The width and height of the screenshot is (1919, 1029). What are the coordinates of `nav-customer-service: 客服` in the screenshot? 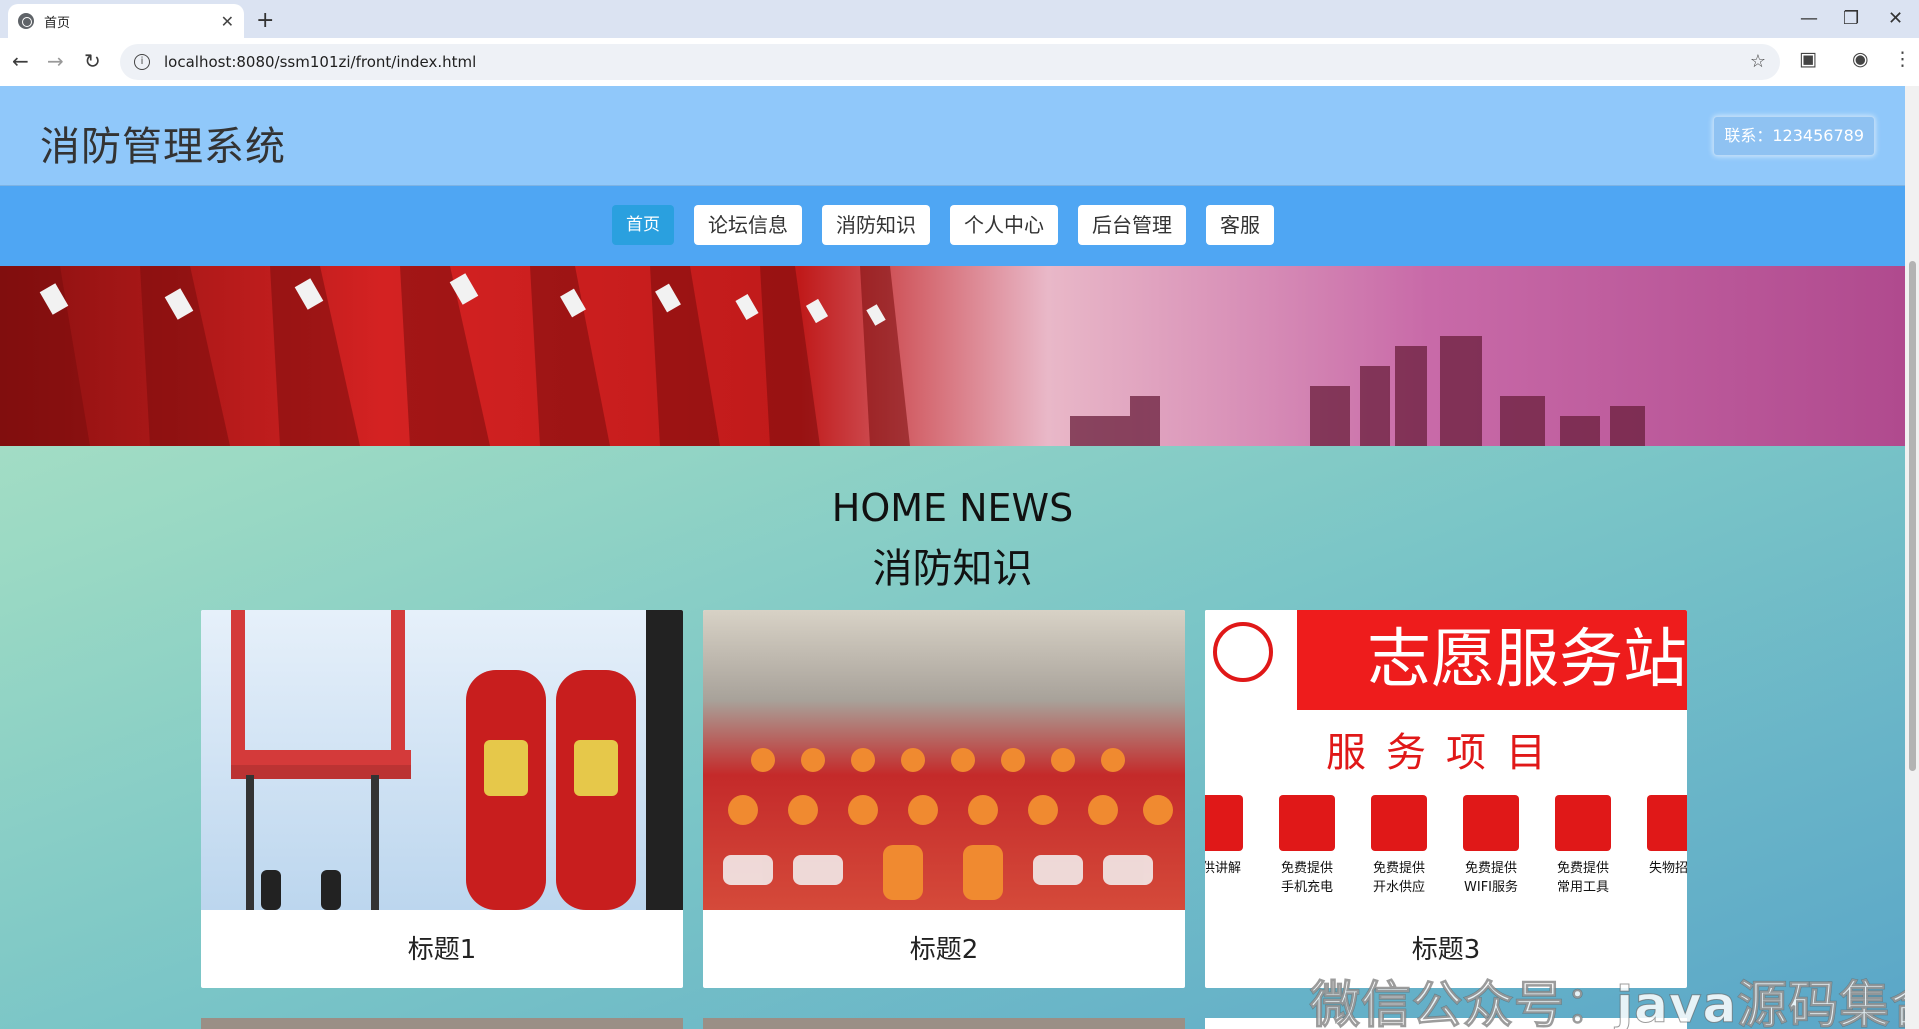 It's located at (1240, 225).